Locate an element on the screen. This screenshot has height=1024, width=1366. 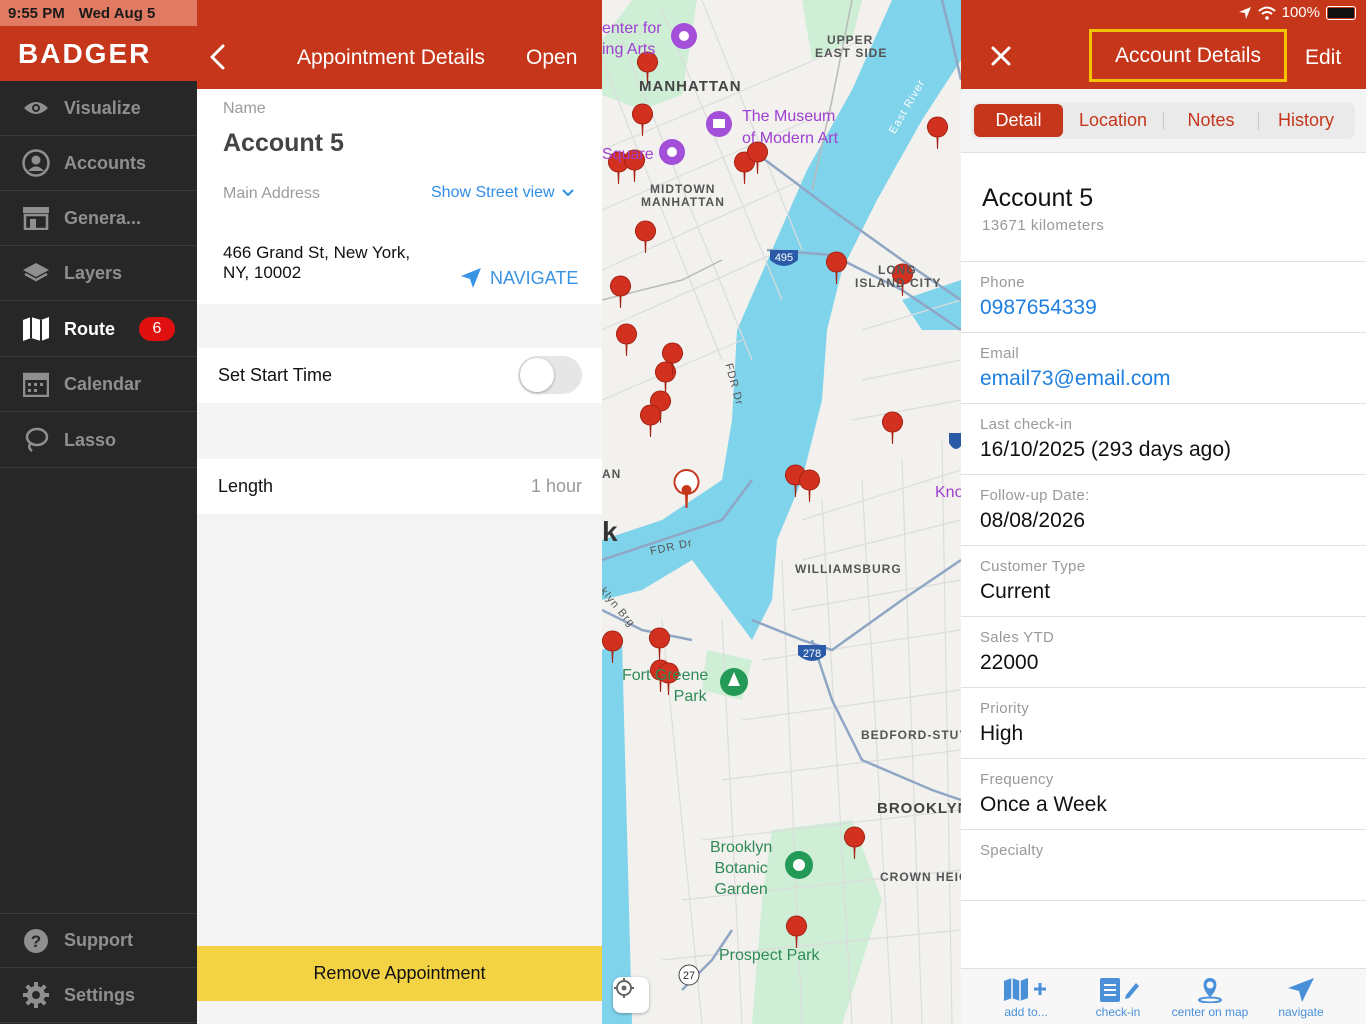
map-poi-square: Square is located at coordinates (628, 154).